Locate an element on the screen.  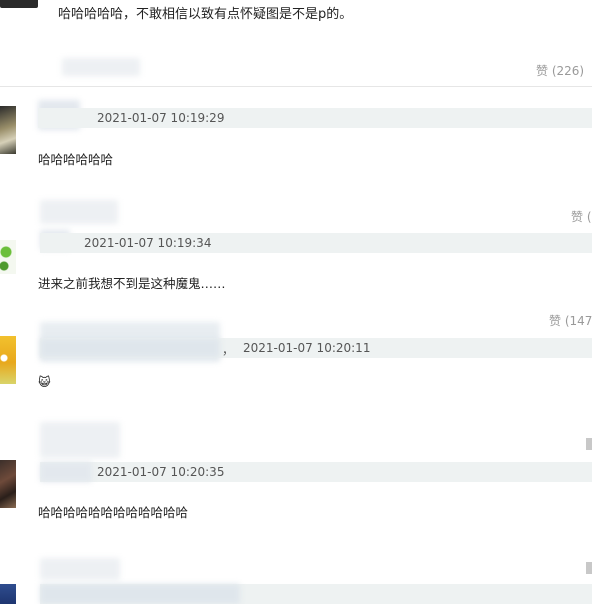
timestamp: 2021-01-07 10:19:34 is located at coordinates (148, 243).